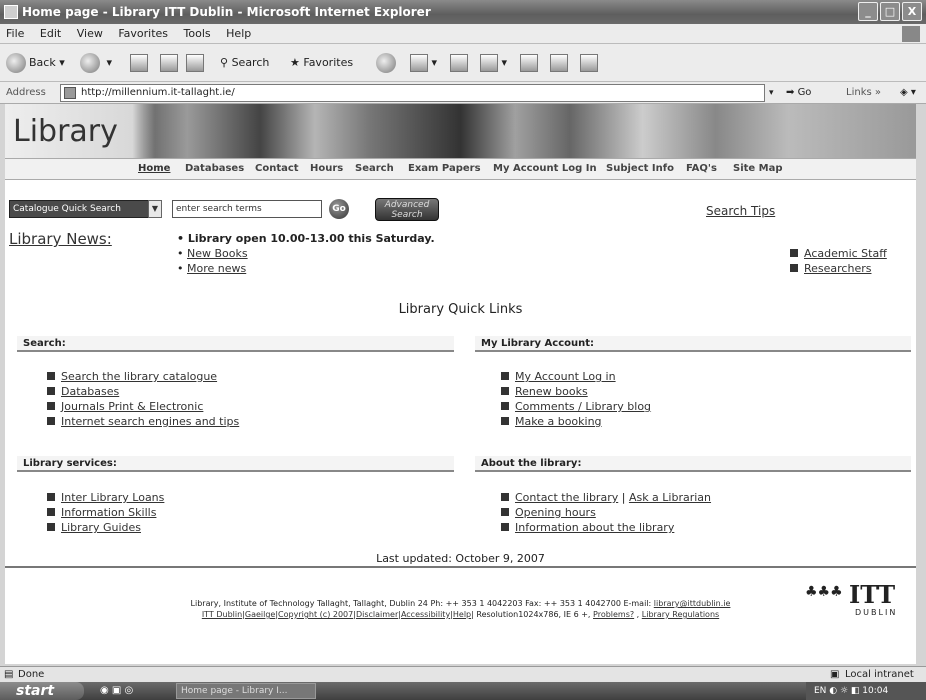 This screenshot has height=700, width=926. I want to click on footer-link-accessibility: Accessibility, so click(425, 614).